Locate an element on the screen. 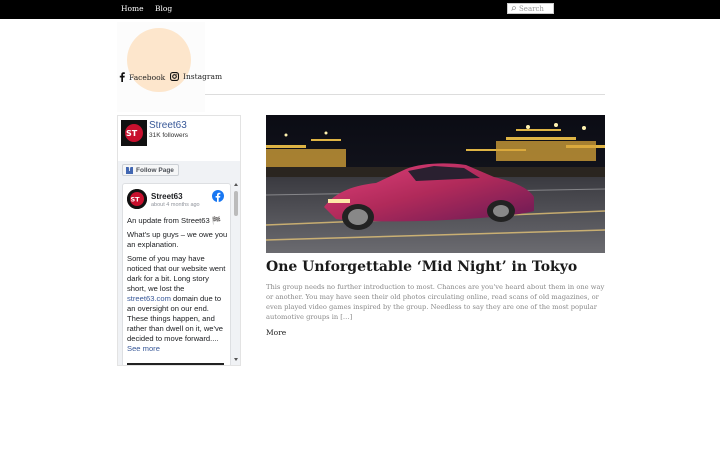 The height and width of the screenshot is (450, 720). post-author-avatar: ST is located at coordinates (137, 199).